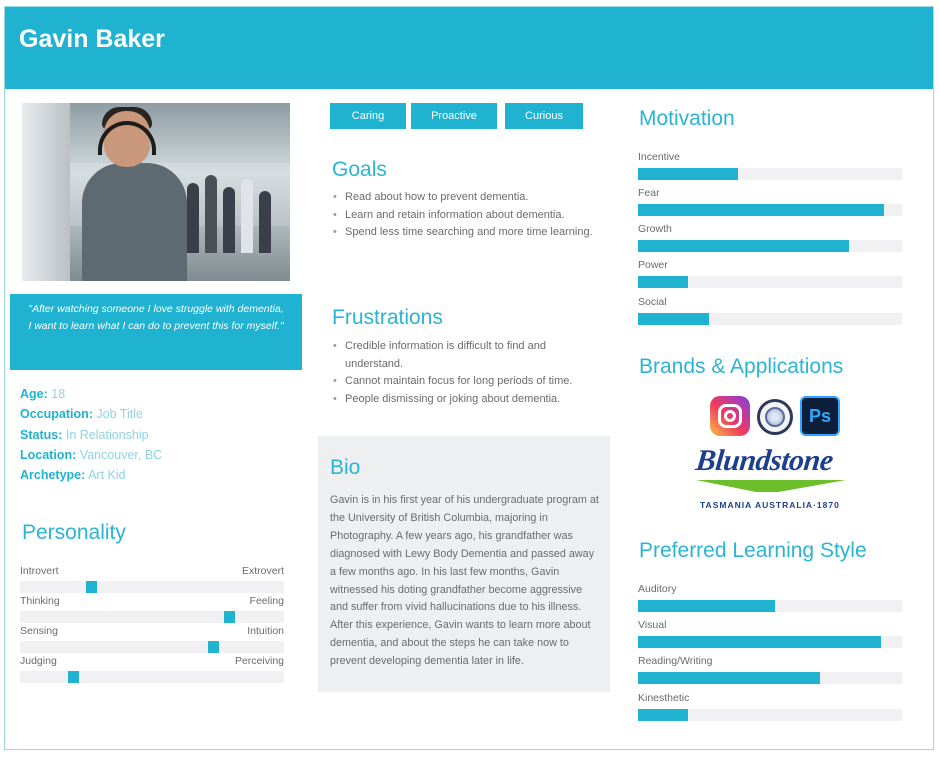 The image size is (940, 758). I want to click on goals-title: Goals, so click(359, 169).